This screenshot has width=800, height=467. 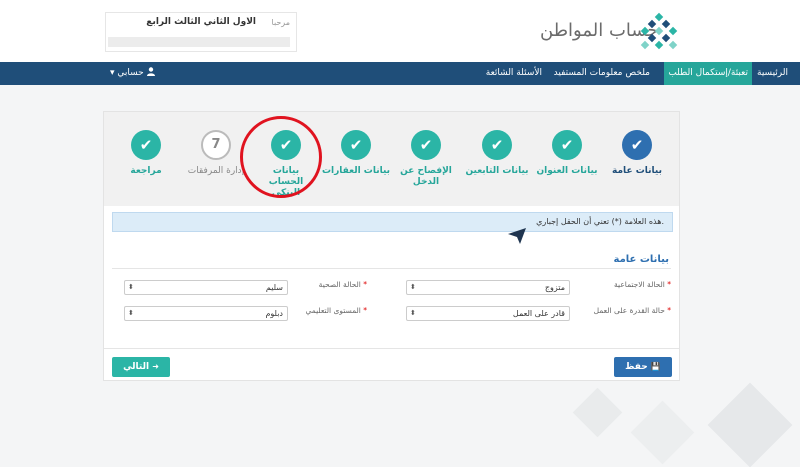 I want to click on step-label: بيانات التابعين, so click(x=497, y=171).